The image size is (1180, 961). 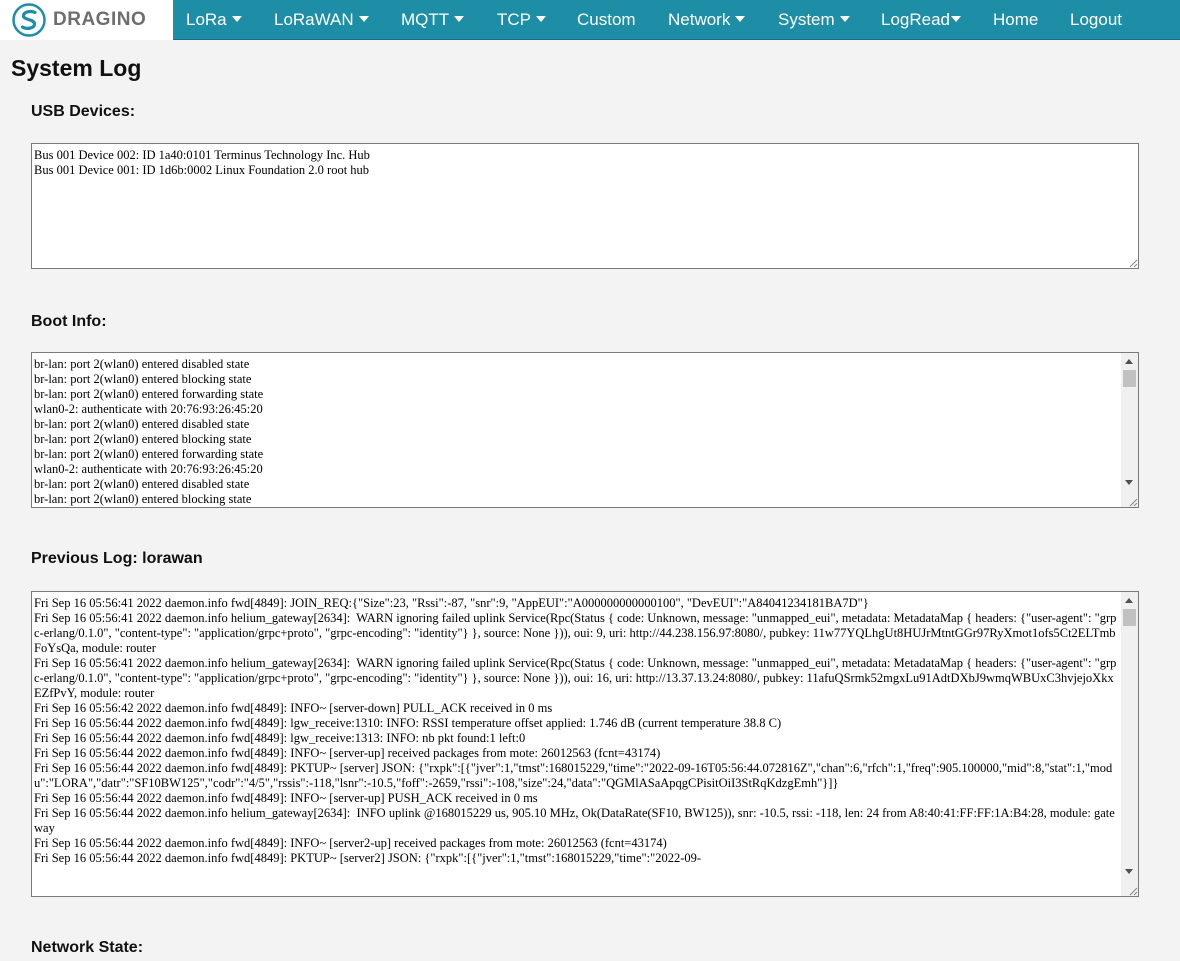 What do you see at coordinates (699, 19) in the screenshot?
I see `nav-network-label: Network` at bounding box center [699, 19].